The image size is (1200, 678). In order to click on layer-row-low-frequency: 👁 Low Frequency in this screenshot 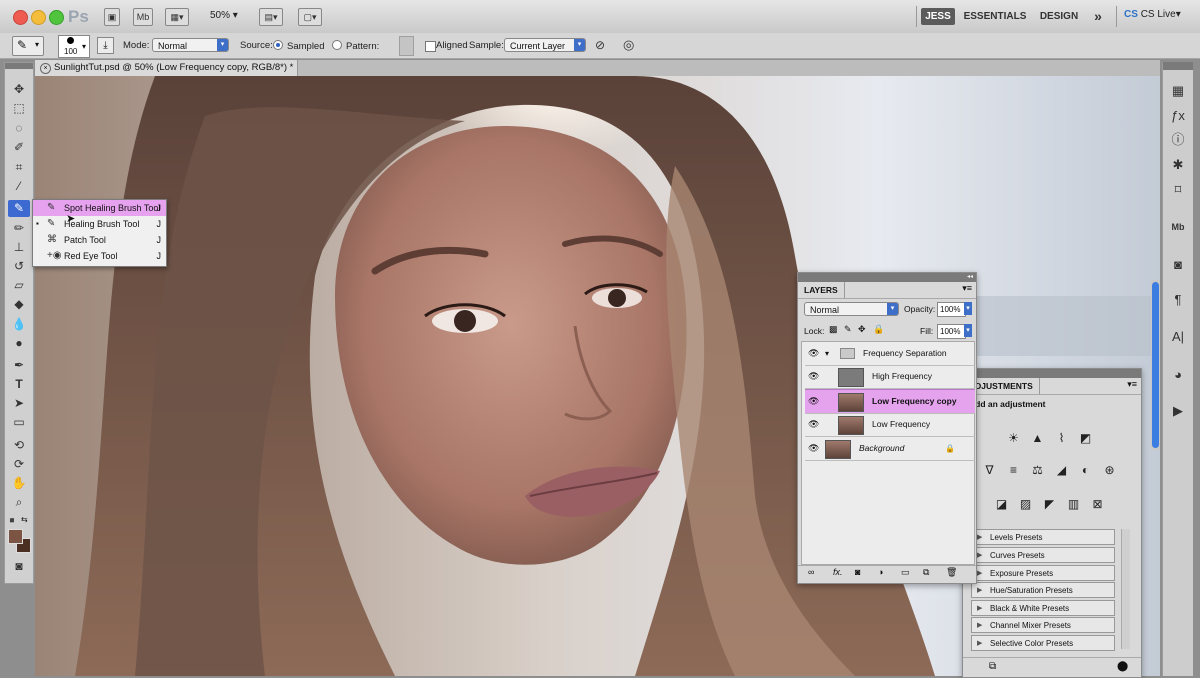, I will do `click(890, 425)`.